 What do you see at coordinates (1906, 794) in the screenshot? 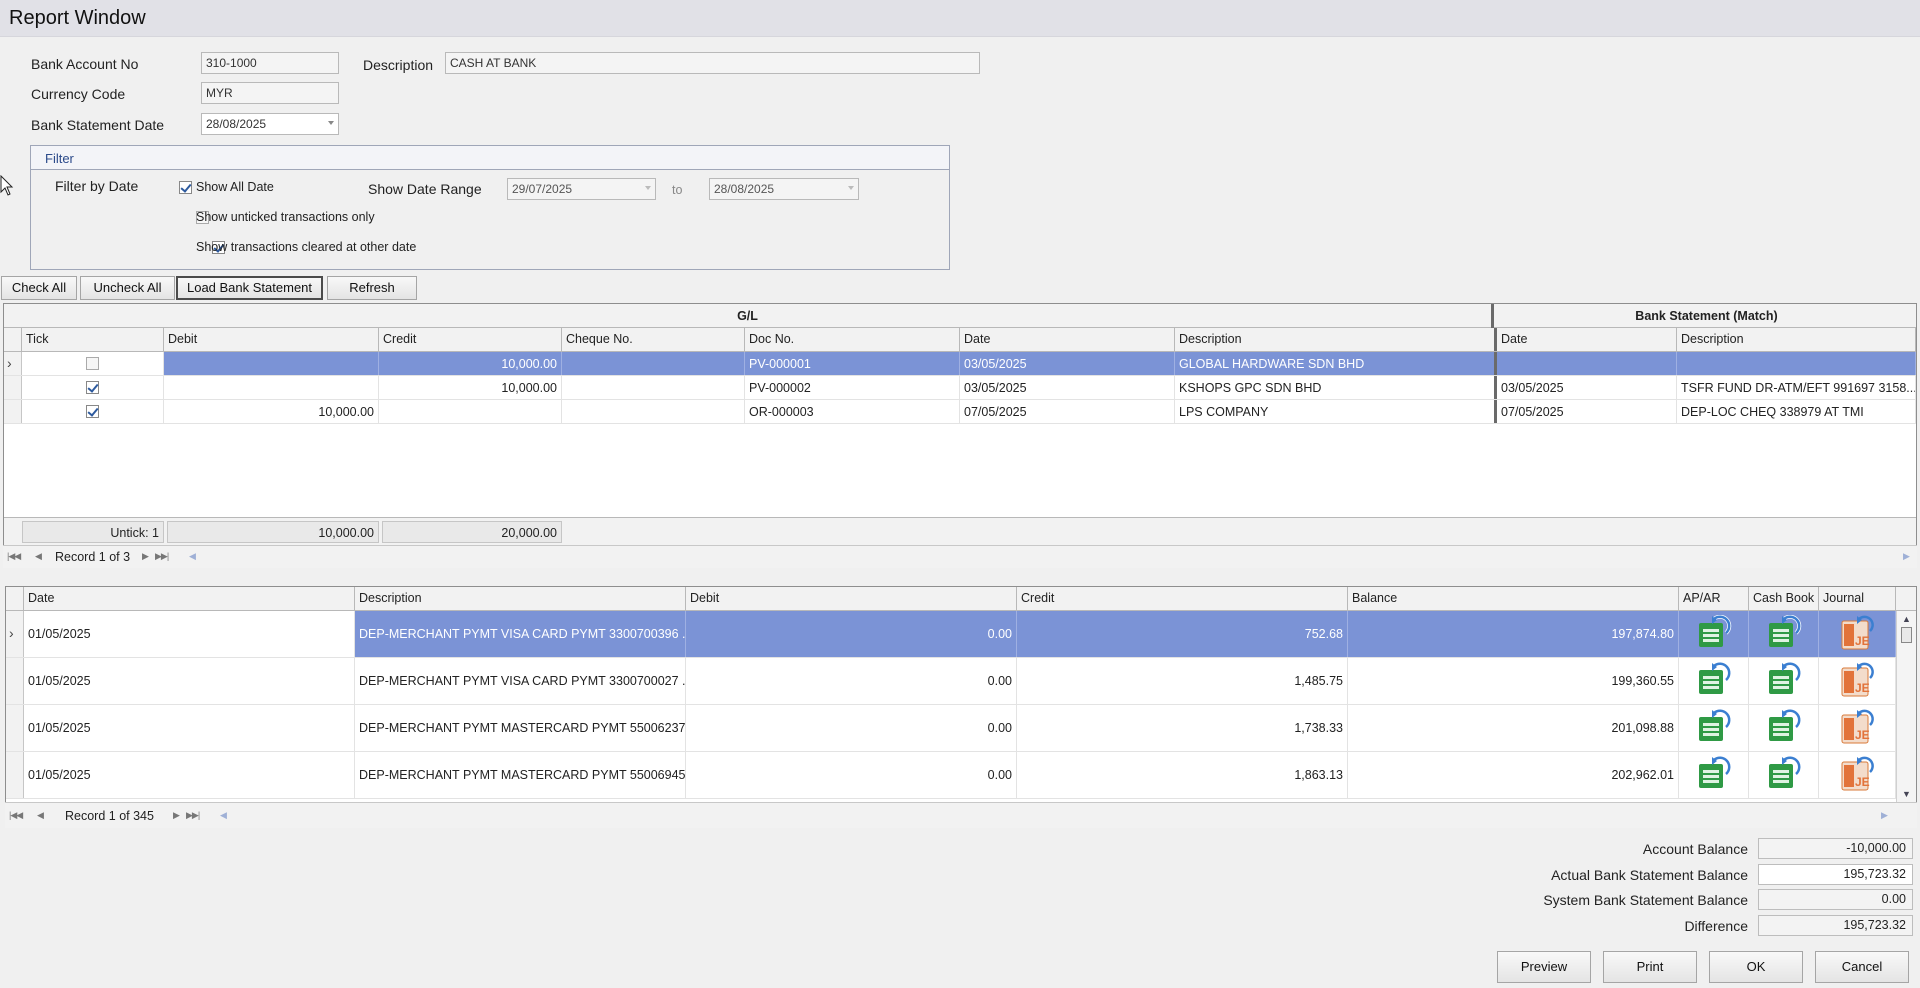
I see `scroll-down-icon: ▼` at bounding box center [1906, 794].